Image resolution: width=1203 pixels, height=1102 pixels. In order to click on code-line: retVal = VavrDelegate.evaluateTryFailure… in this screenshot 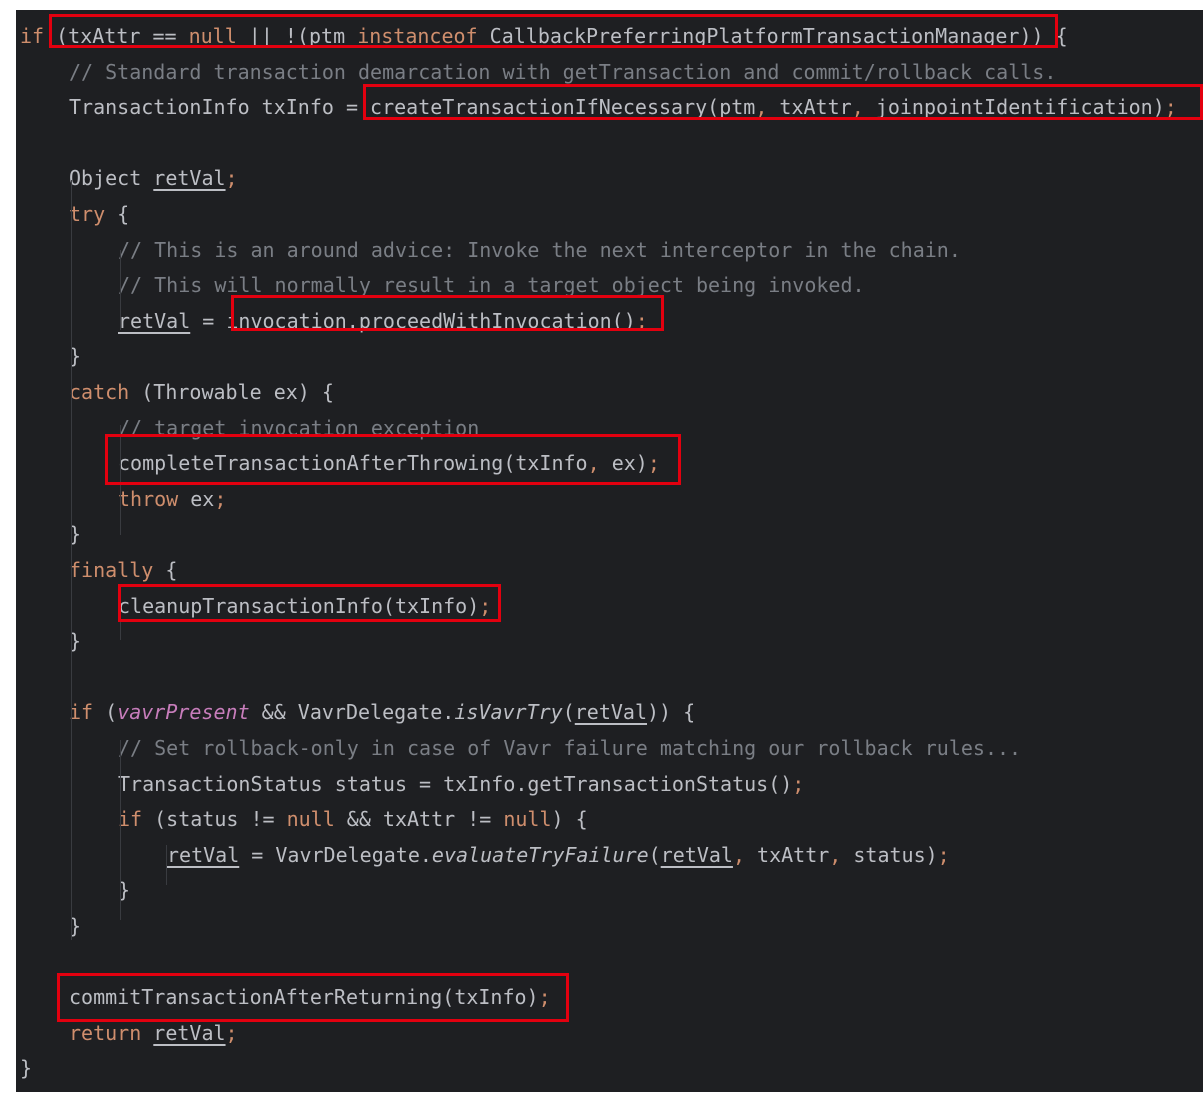, I will do `click(558, 855)`.